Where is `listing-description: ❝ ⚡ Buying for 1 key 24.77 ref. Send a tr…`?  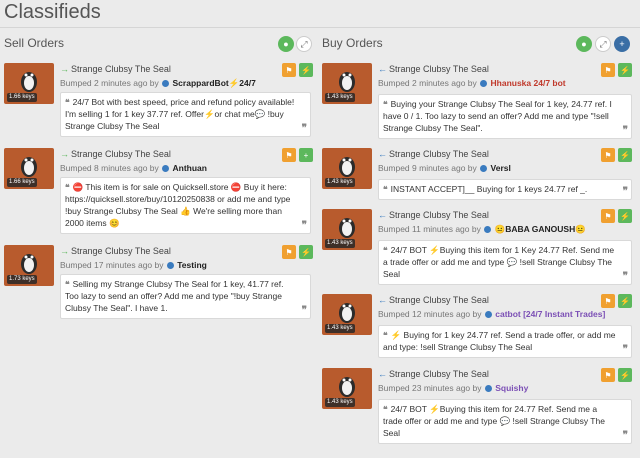 listing-description: ❝ ⚡ Buying for 1 key 24.77 ref. Send a tr… is located at coordinates (505, 341).